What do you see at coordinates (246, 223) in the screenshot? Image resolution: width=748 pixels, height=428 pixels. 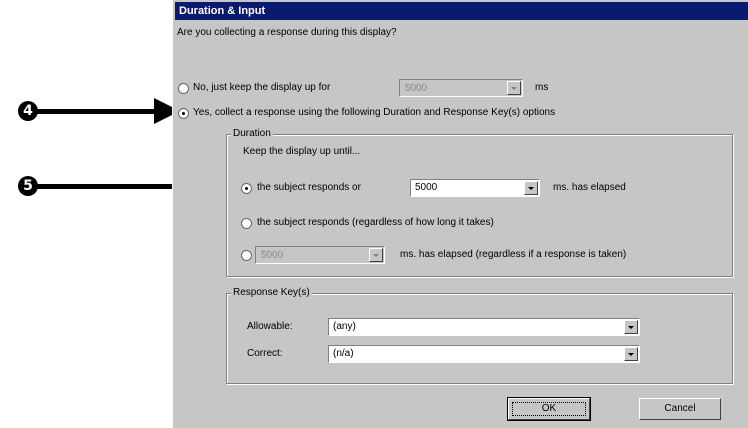 I see `radio-responds-regardless` at bounding box center [246, 223].